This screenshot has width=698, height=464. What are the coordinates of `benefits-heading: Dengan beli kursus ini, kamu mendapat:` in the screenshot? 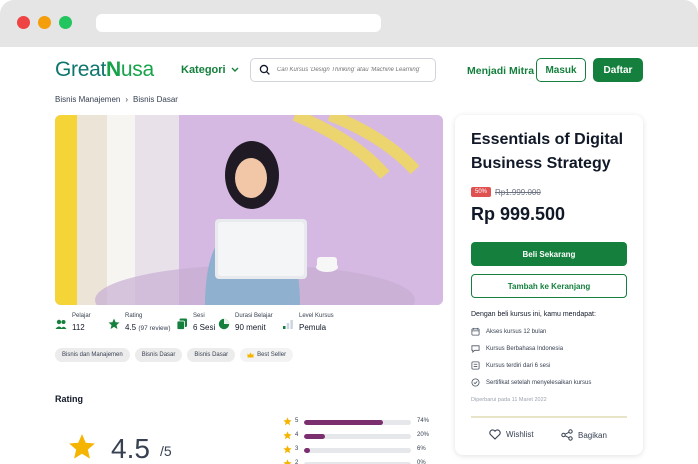 It's located at (533, 314).